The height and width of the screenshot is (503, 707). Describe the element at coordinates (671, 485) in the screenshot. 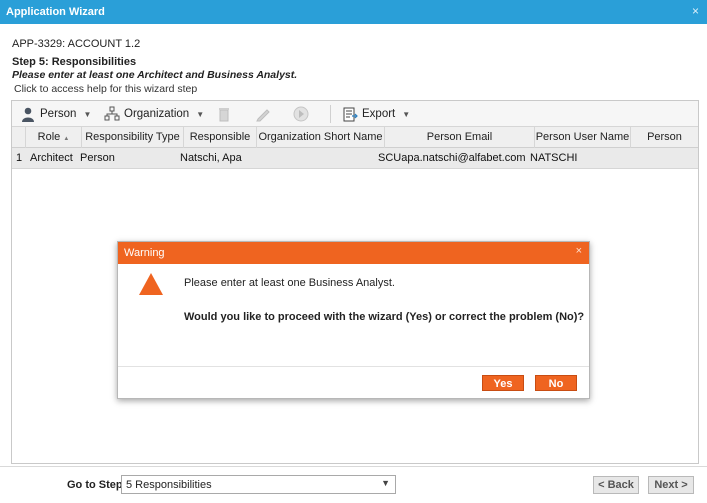

I see `next-button: Next >` at that location.